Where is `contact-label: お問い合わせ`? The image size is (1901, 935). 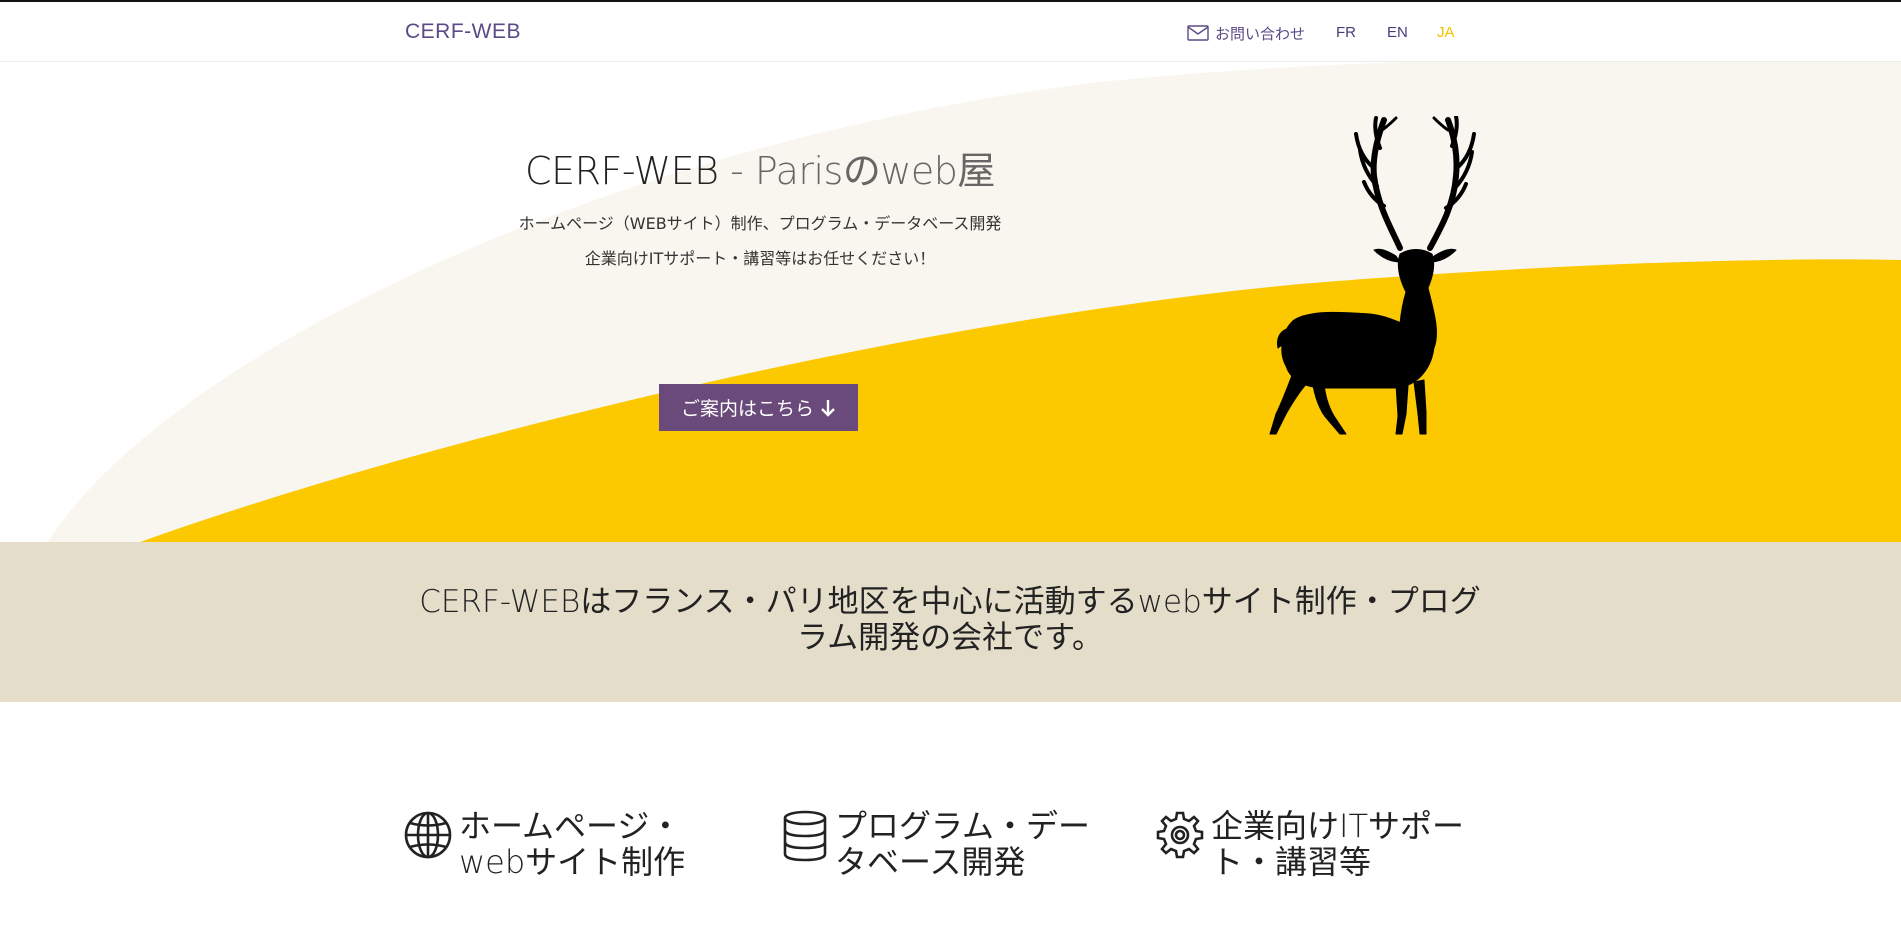 contact-label: お問い合わせ is located at coordinates (1260, 33).